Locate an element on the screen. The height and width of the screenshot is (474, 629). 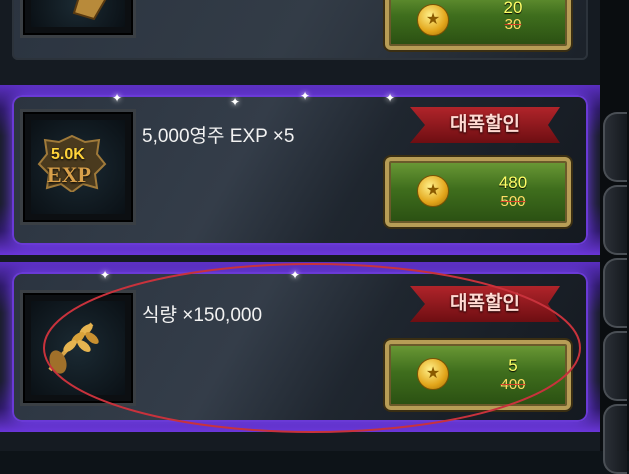
wheat-icon is located at coordinates (73, 348).